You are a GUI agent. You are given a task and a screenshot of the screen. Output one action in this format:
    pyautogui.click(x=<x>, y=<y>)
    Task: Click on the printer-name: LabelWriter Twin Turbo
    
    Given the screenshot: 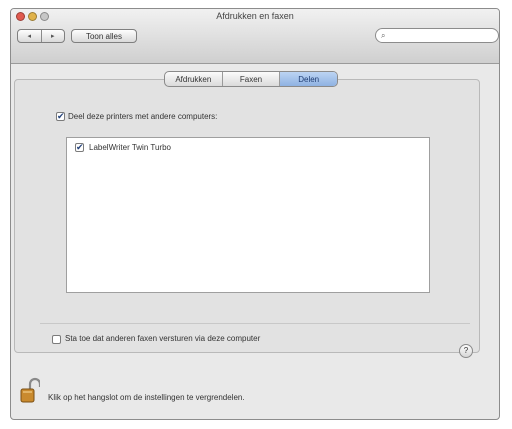 What is the action you would take?
    pyautogui.click(x=130, y=147)
    